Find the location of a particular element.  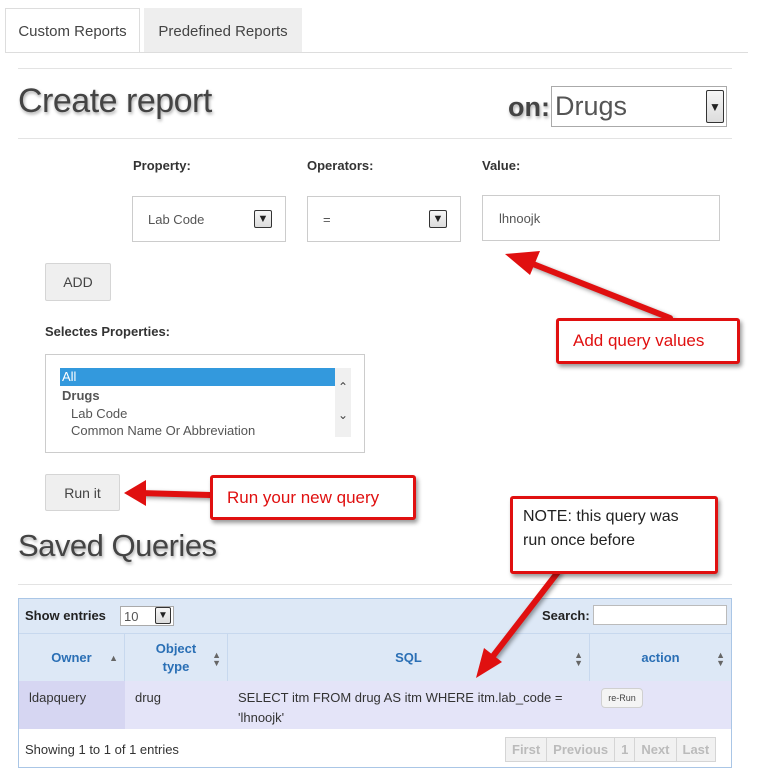

arrow-add-query is located at coordinates (599, 290).